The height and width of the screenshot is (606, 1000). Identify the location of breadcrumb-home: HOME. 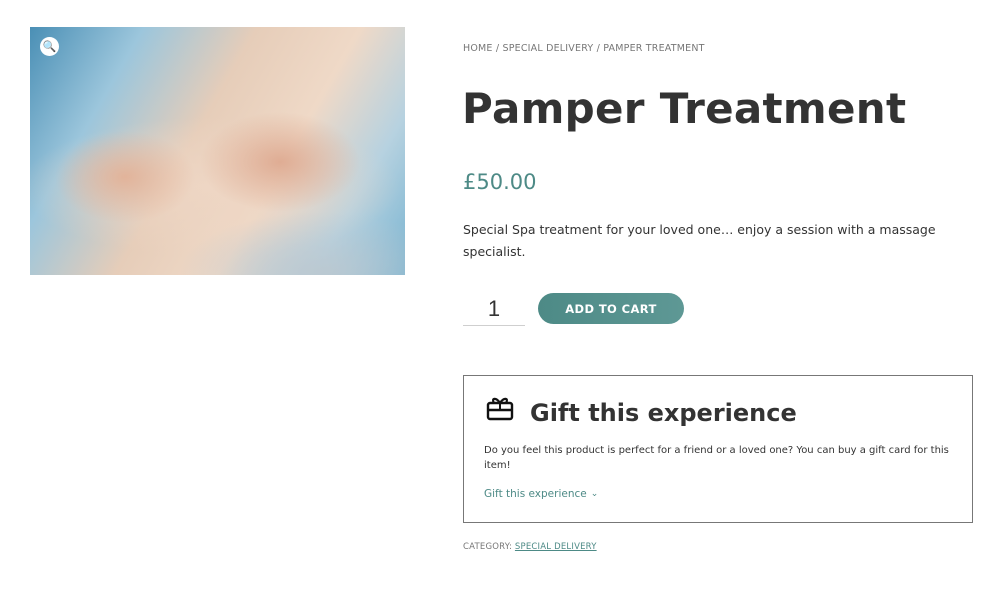
(478, 48).